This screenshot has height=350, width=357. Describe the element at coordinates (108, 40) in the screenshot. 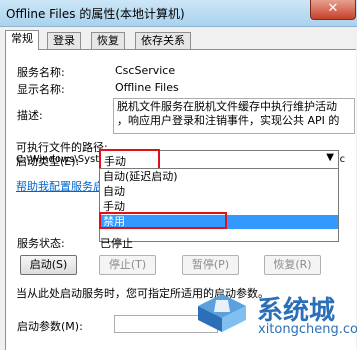

I see `tab-recovery: 恢复` at that location.